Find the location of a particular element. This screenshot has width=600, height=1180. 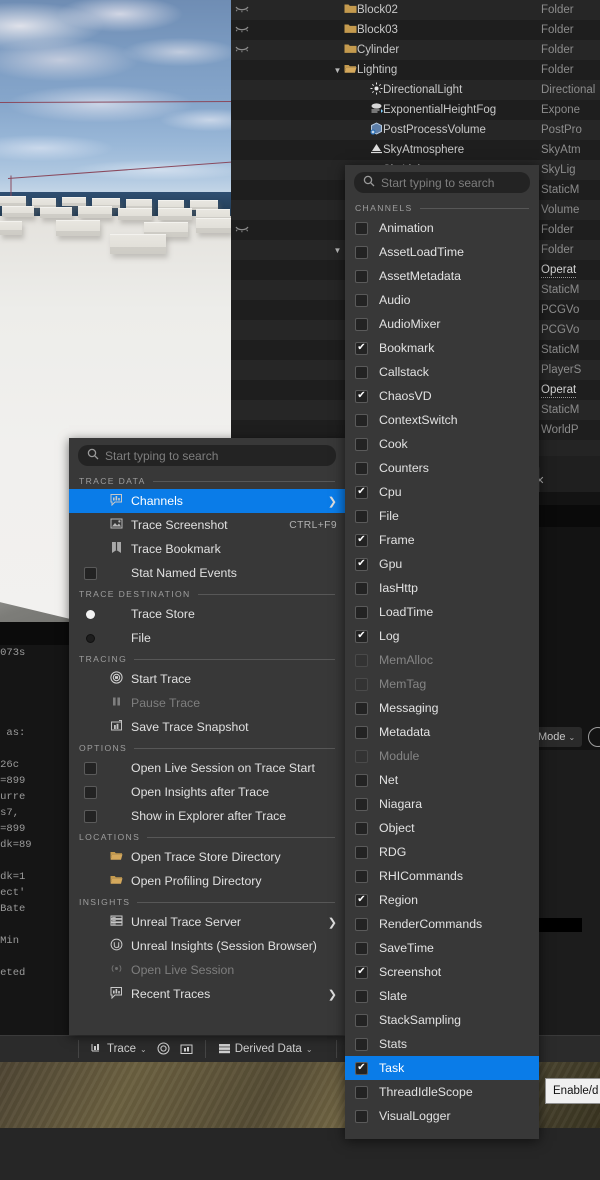

mode-dropdown: Mode ⌄ is located at coordinates (558, 737).